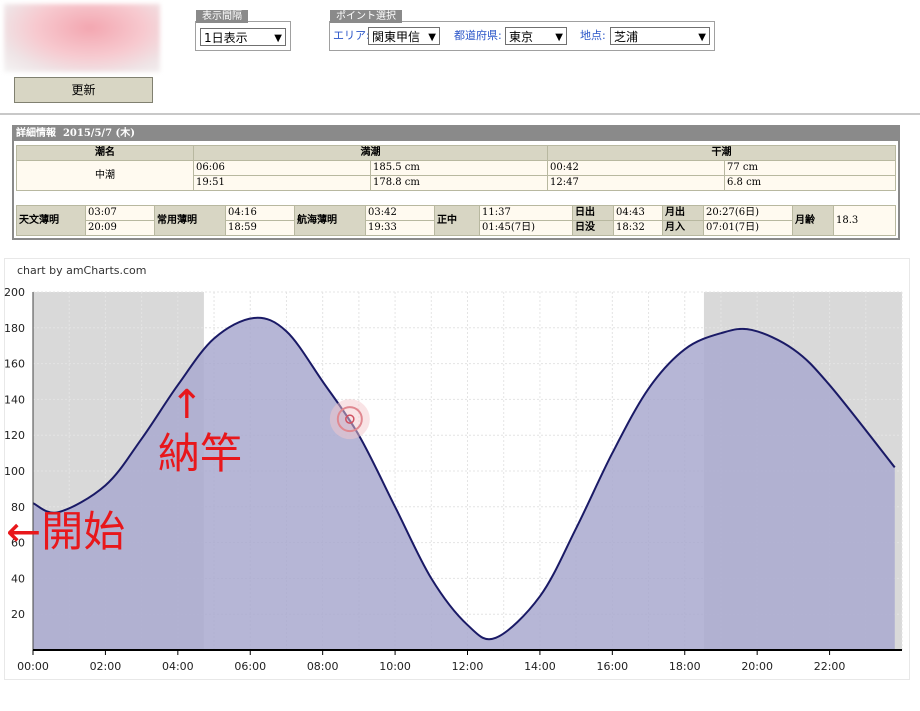  What do you see at coordinates (748, 228) in the screenshot?
I see `moonset-time: 07:01(7日)` at bounding box center [748, 228].